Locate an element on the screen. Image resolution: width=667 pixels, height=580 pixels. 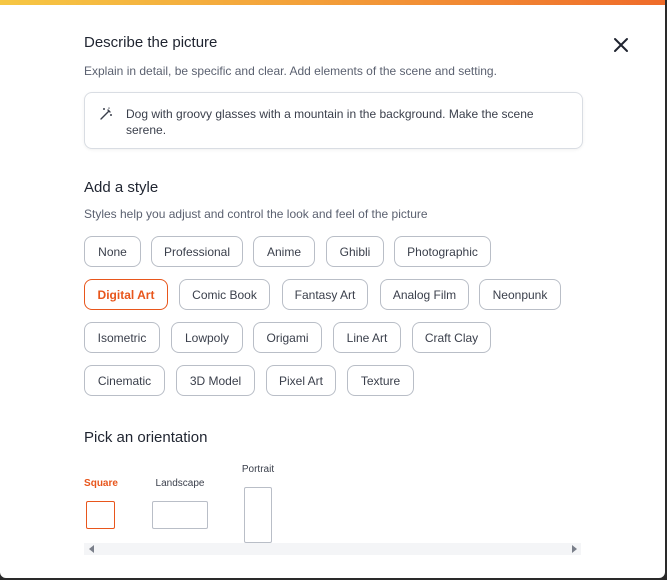
style-chip-cinematic: Cinematic is located at coordinates (124, 380).